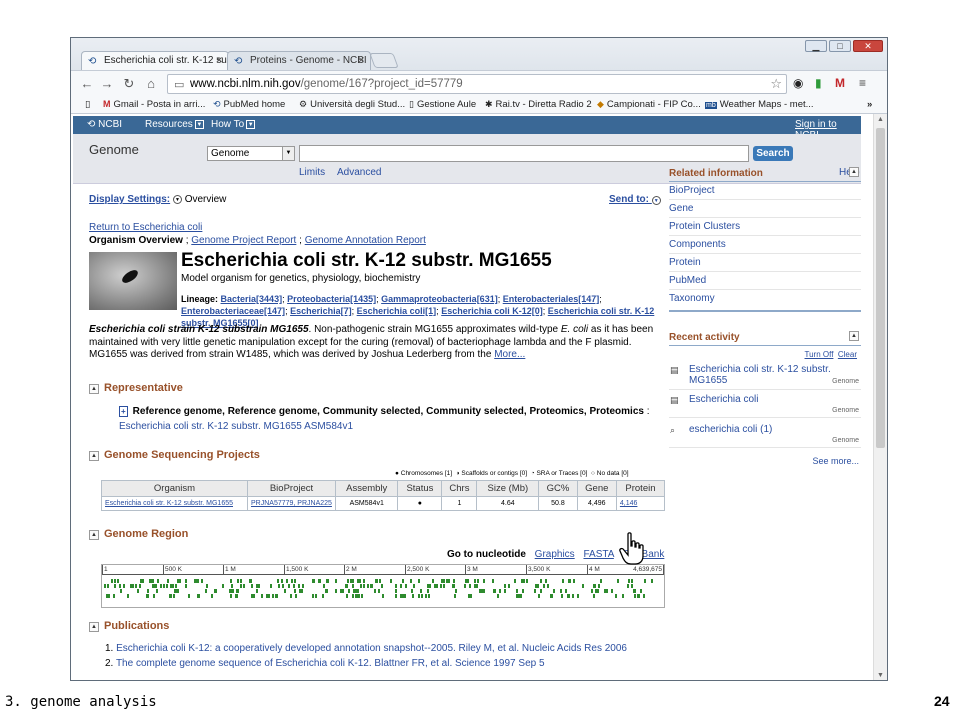 The image size is (960, 720). I want to click on protein-cell: 4,146, so click(640, 503).